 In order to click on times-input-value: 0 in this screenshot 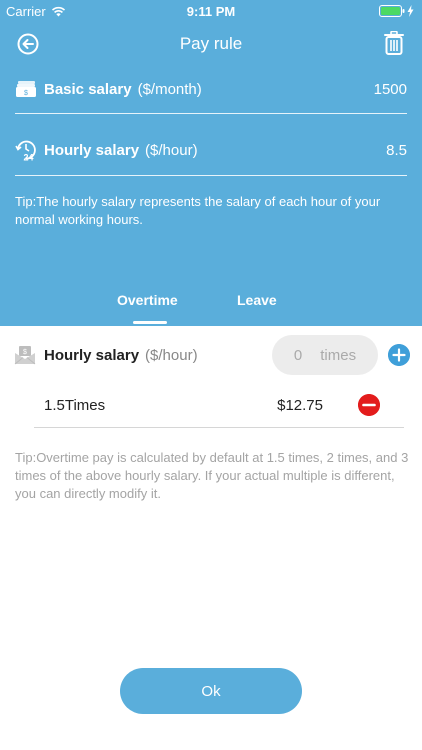, I will do `click(298, 355)`.